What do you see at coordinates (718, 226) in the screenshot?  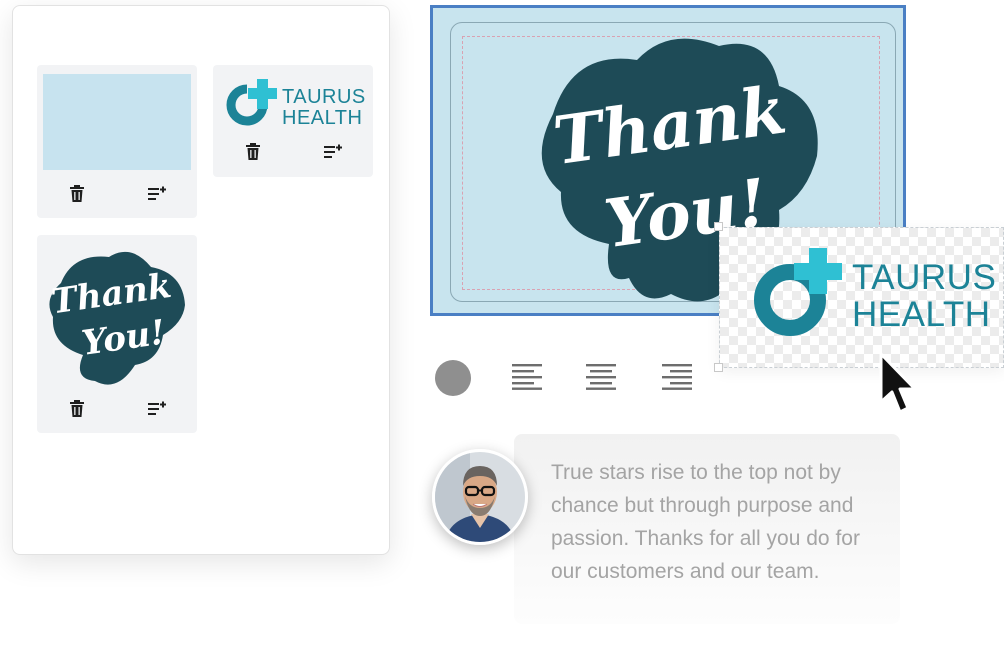 I see `resize-handle-top-left` at bounding box center [718, 226].